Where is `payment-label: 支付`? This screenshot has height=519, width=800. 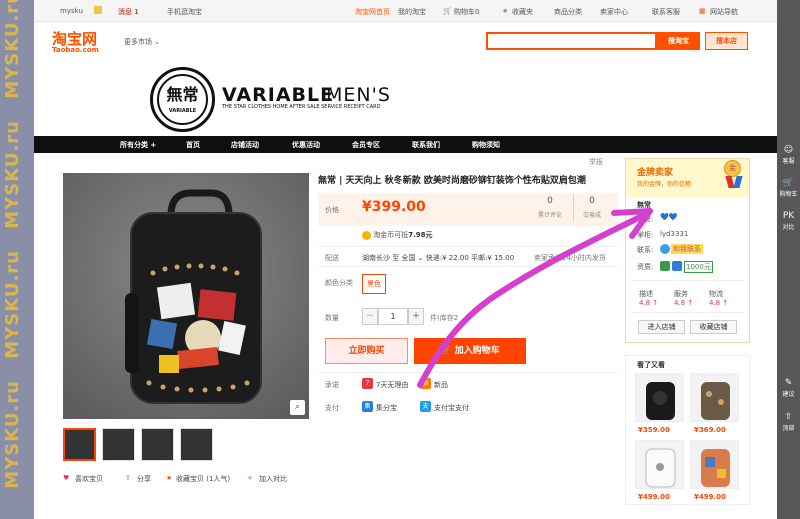 payment-label: 支付 is located at coordinates (332, 408).